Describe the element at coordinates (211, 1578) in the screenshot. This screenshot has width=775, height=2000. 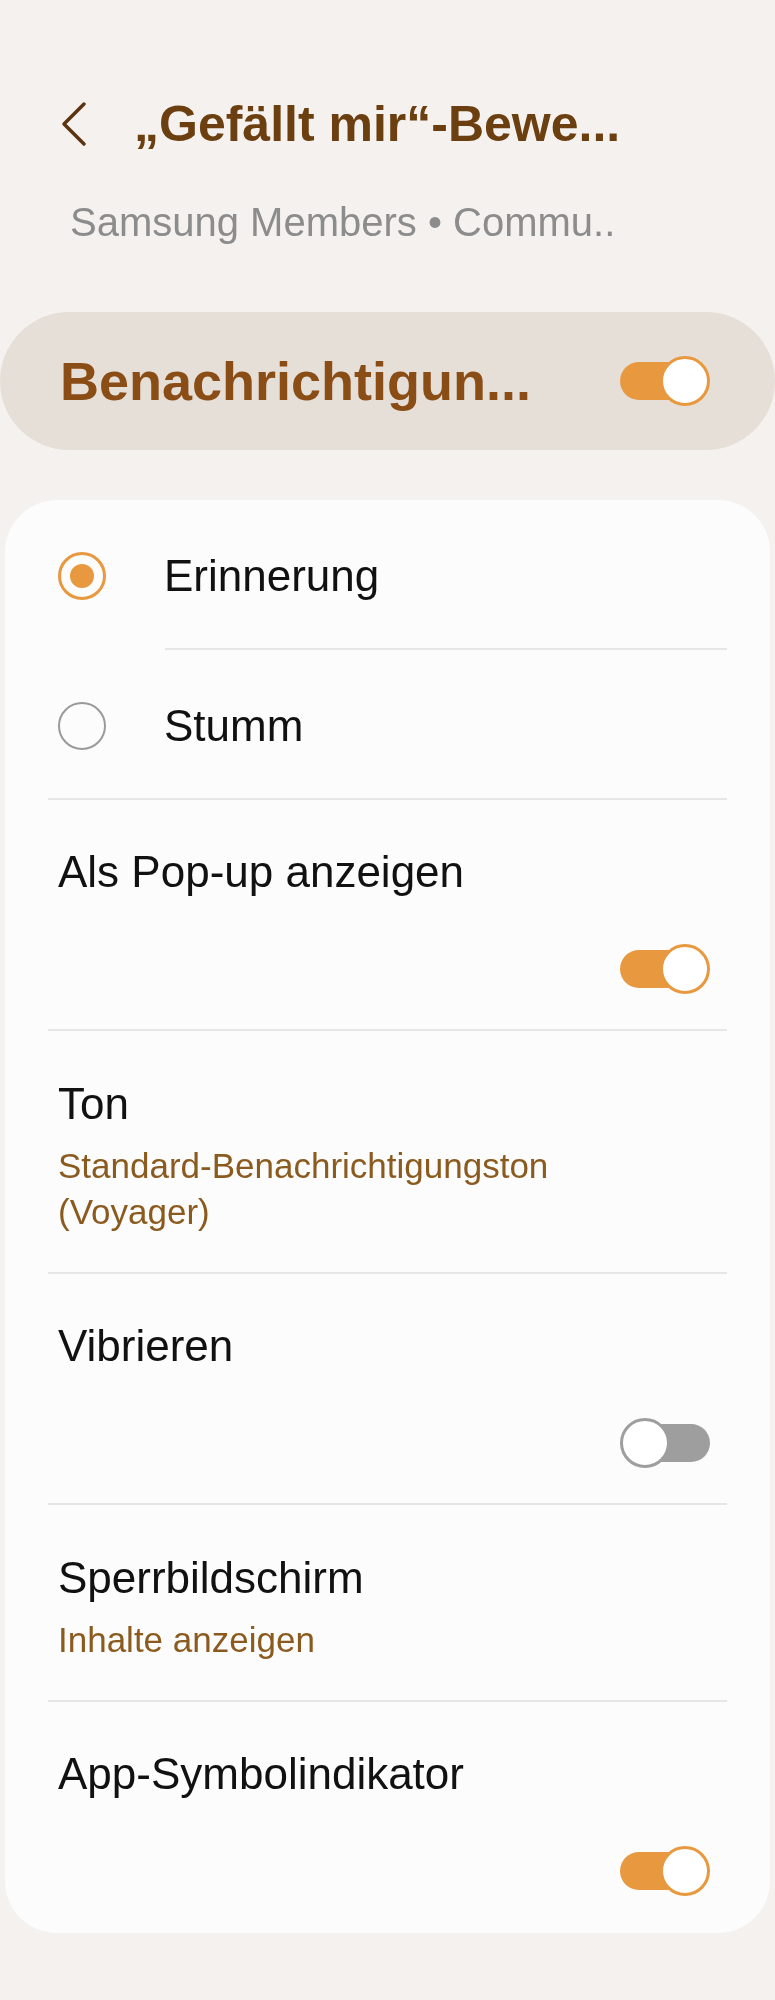
I see `setting-label: Sperrbildschirm` at that location.